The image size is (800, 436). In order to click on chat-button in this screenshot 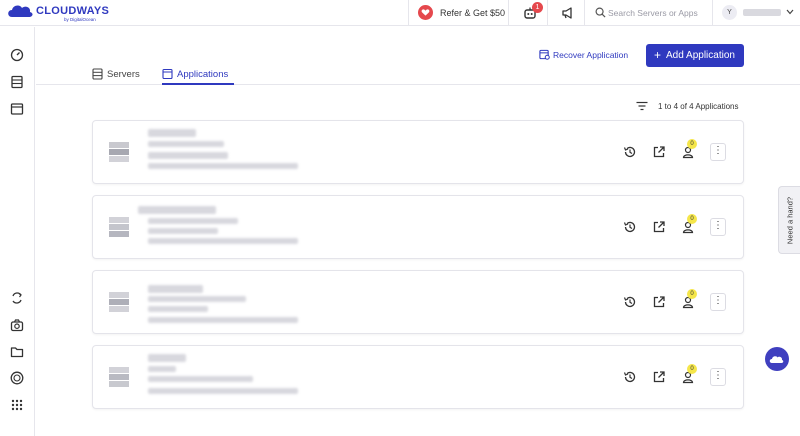, I will do `click(777, 359)`.